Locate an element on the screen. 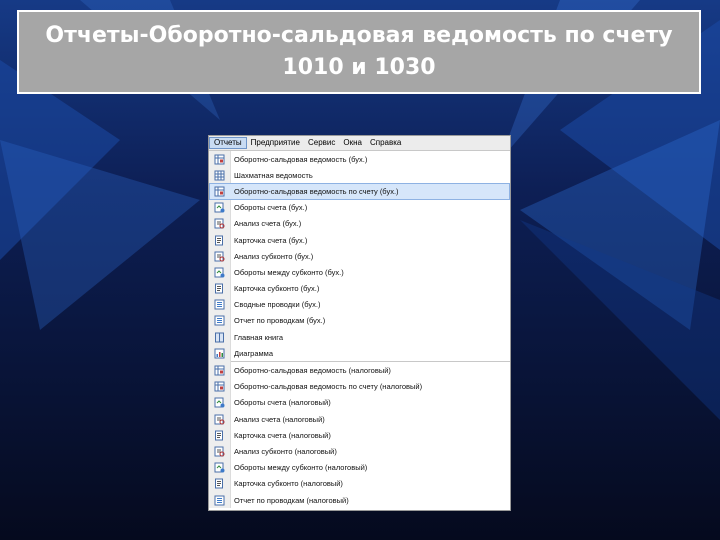  menu-item-label: Главная книга is located at coordinates (258, 337).